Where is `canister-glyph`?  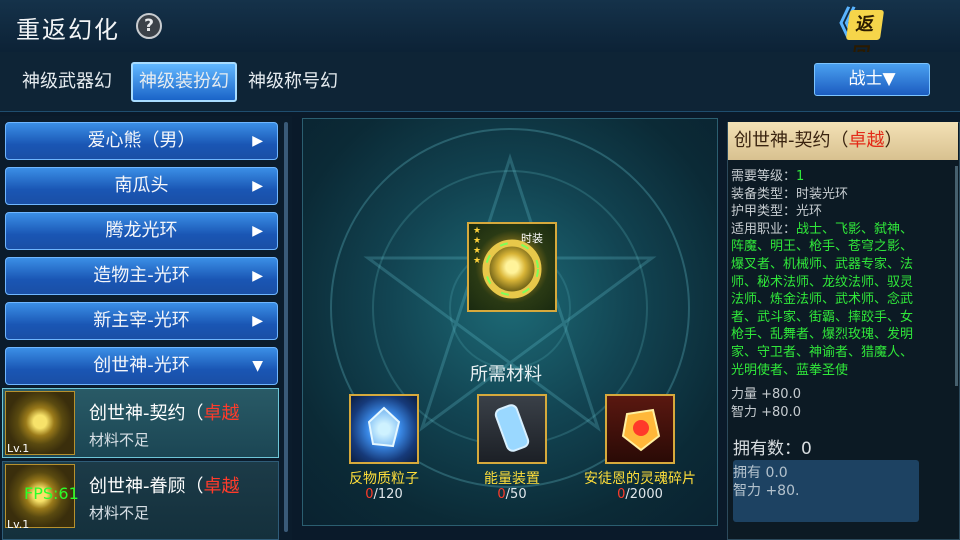 canister-glyph is located at coordinates (512, 428).